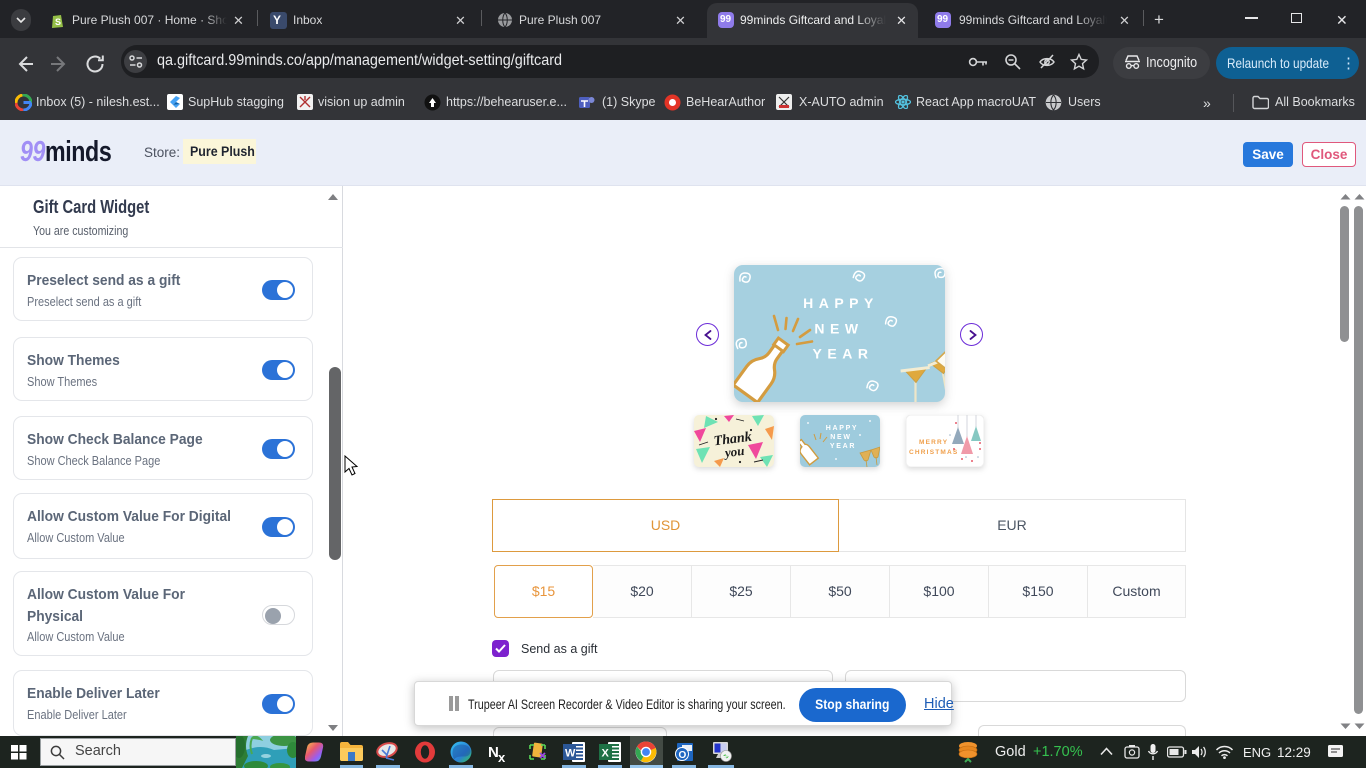  Describe the element at coordinates (933, 442) in the screenshot. I see `svg-text: MERRY` at that location.